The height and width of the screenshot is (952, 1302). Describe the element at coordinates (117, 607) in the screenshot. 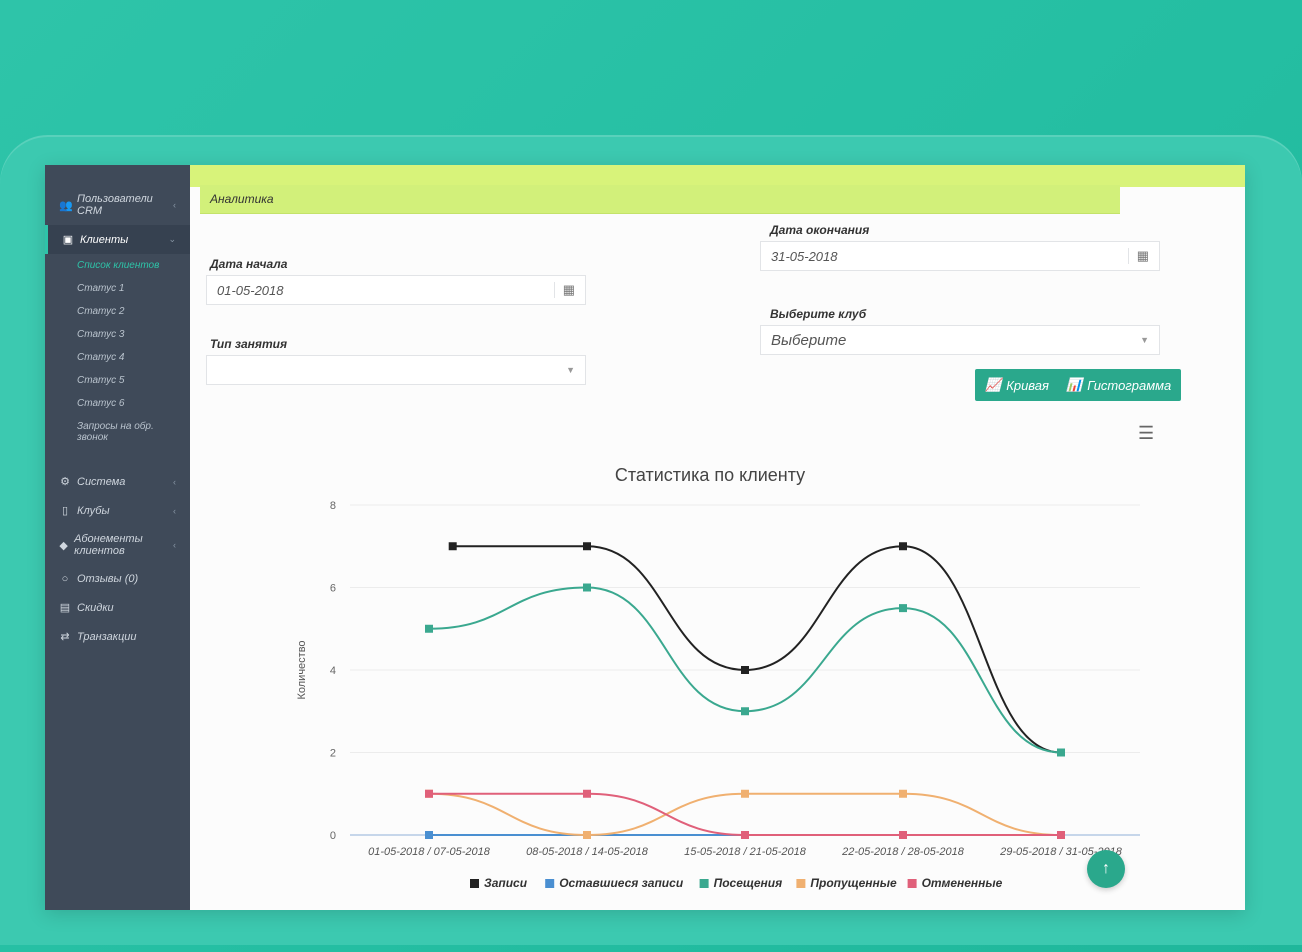

I see `sidebar-item-discounts: ▤ Скидки` at that location.